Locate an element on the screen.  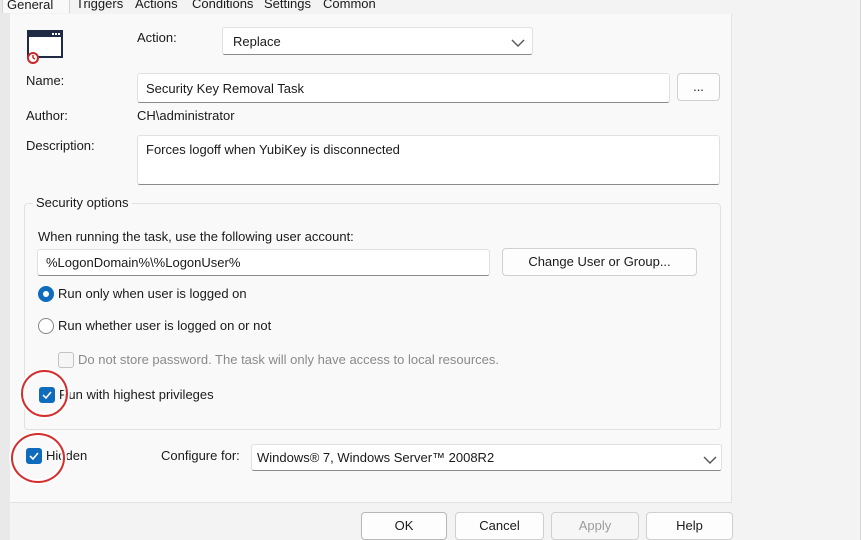
run-whether-logged-on-radio is located at coordinates (46, 326).